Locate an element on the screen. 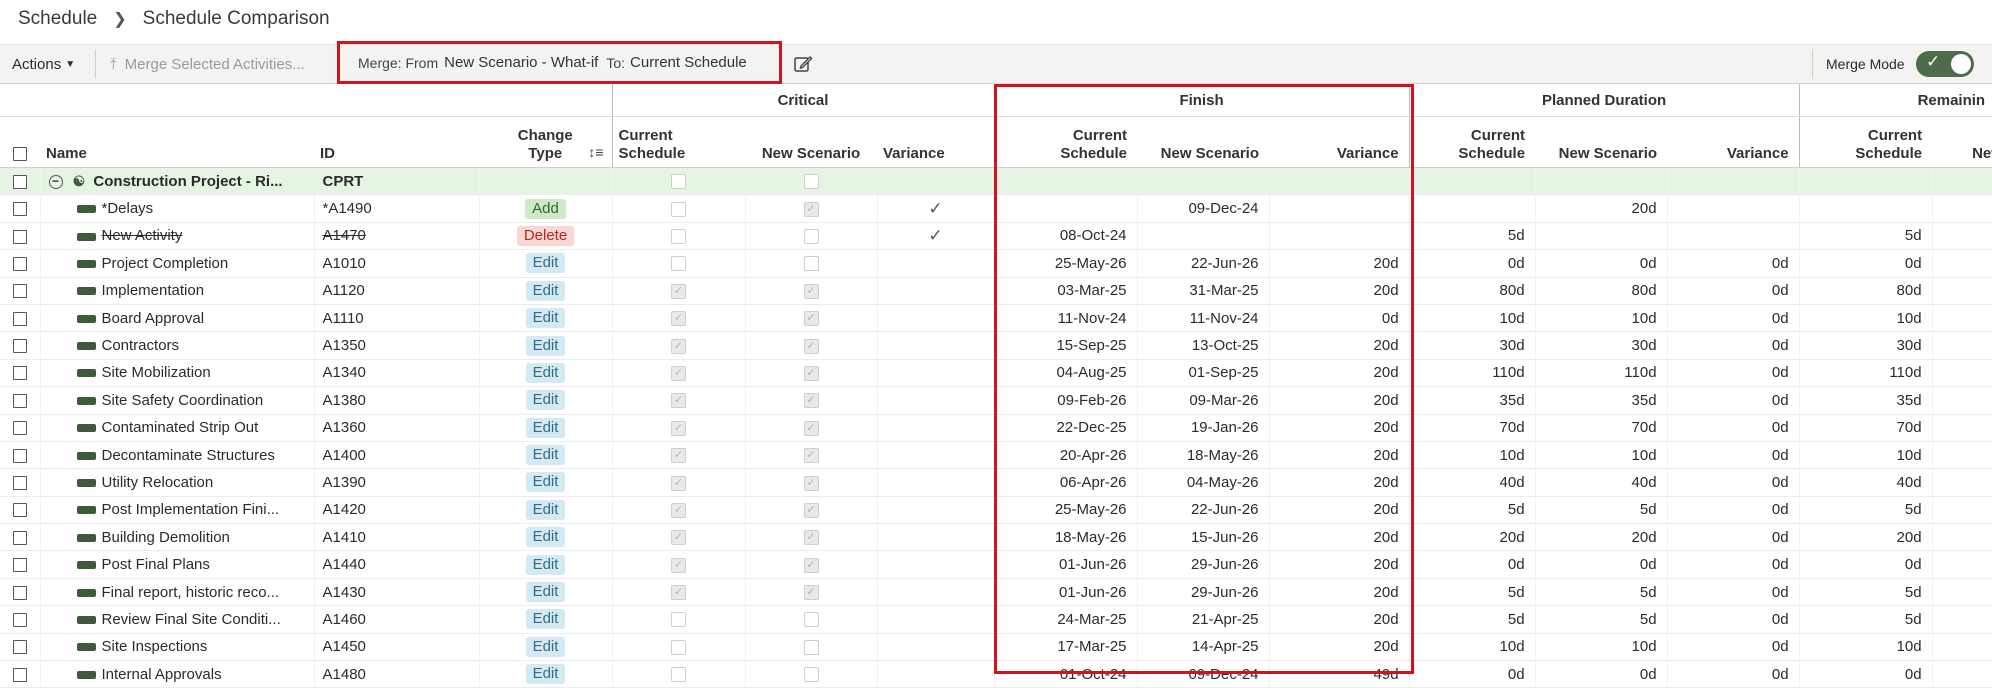 This screenshot has width=1992, height=688. activity-bar-icon is located at coordinates (86, 291).